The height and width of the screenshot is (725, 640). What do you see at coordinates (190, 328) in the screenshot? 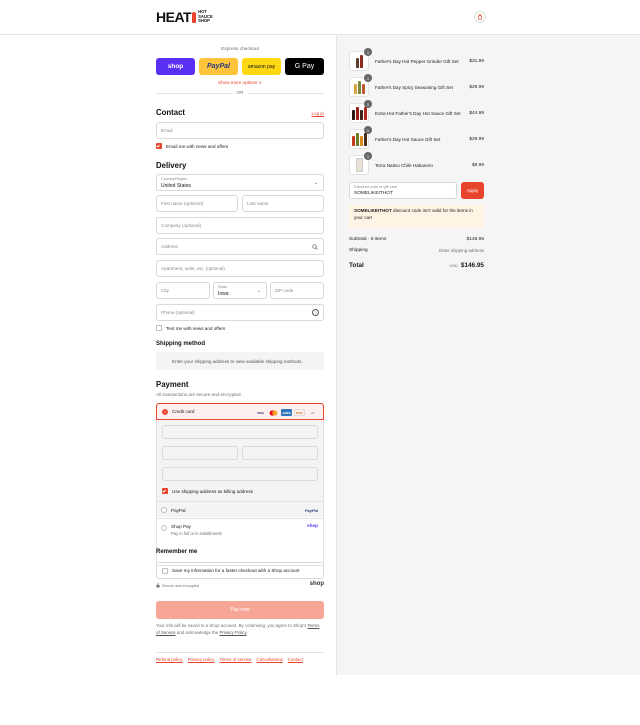
I see `text-news-checkbox: Text me with news and offers` at bounding box center [190, 328].